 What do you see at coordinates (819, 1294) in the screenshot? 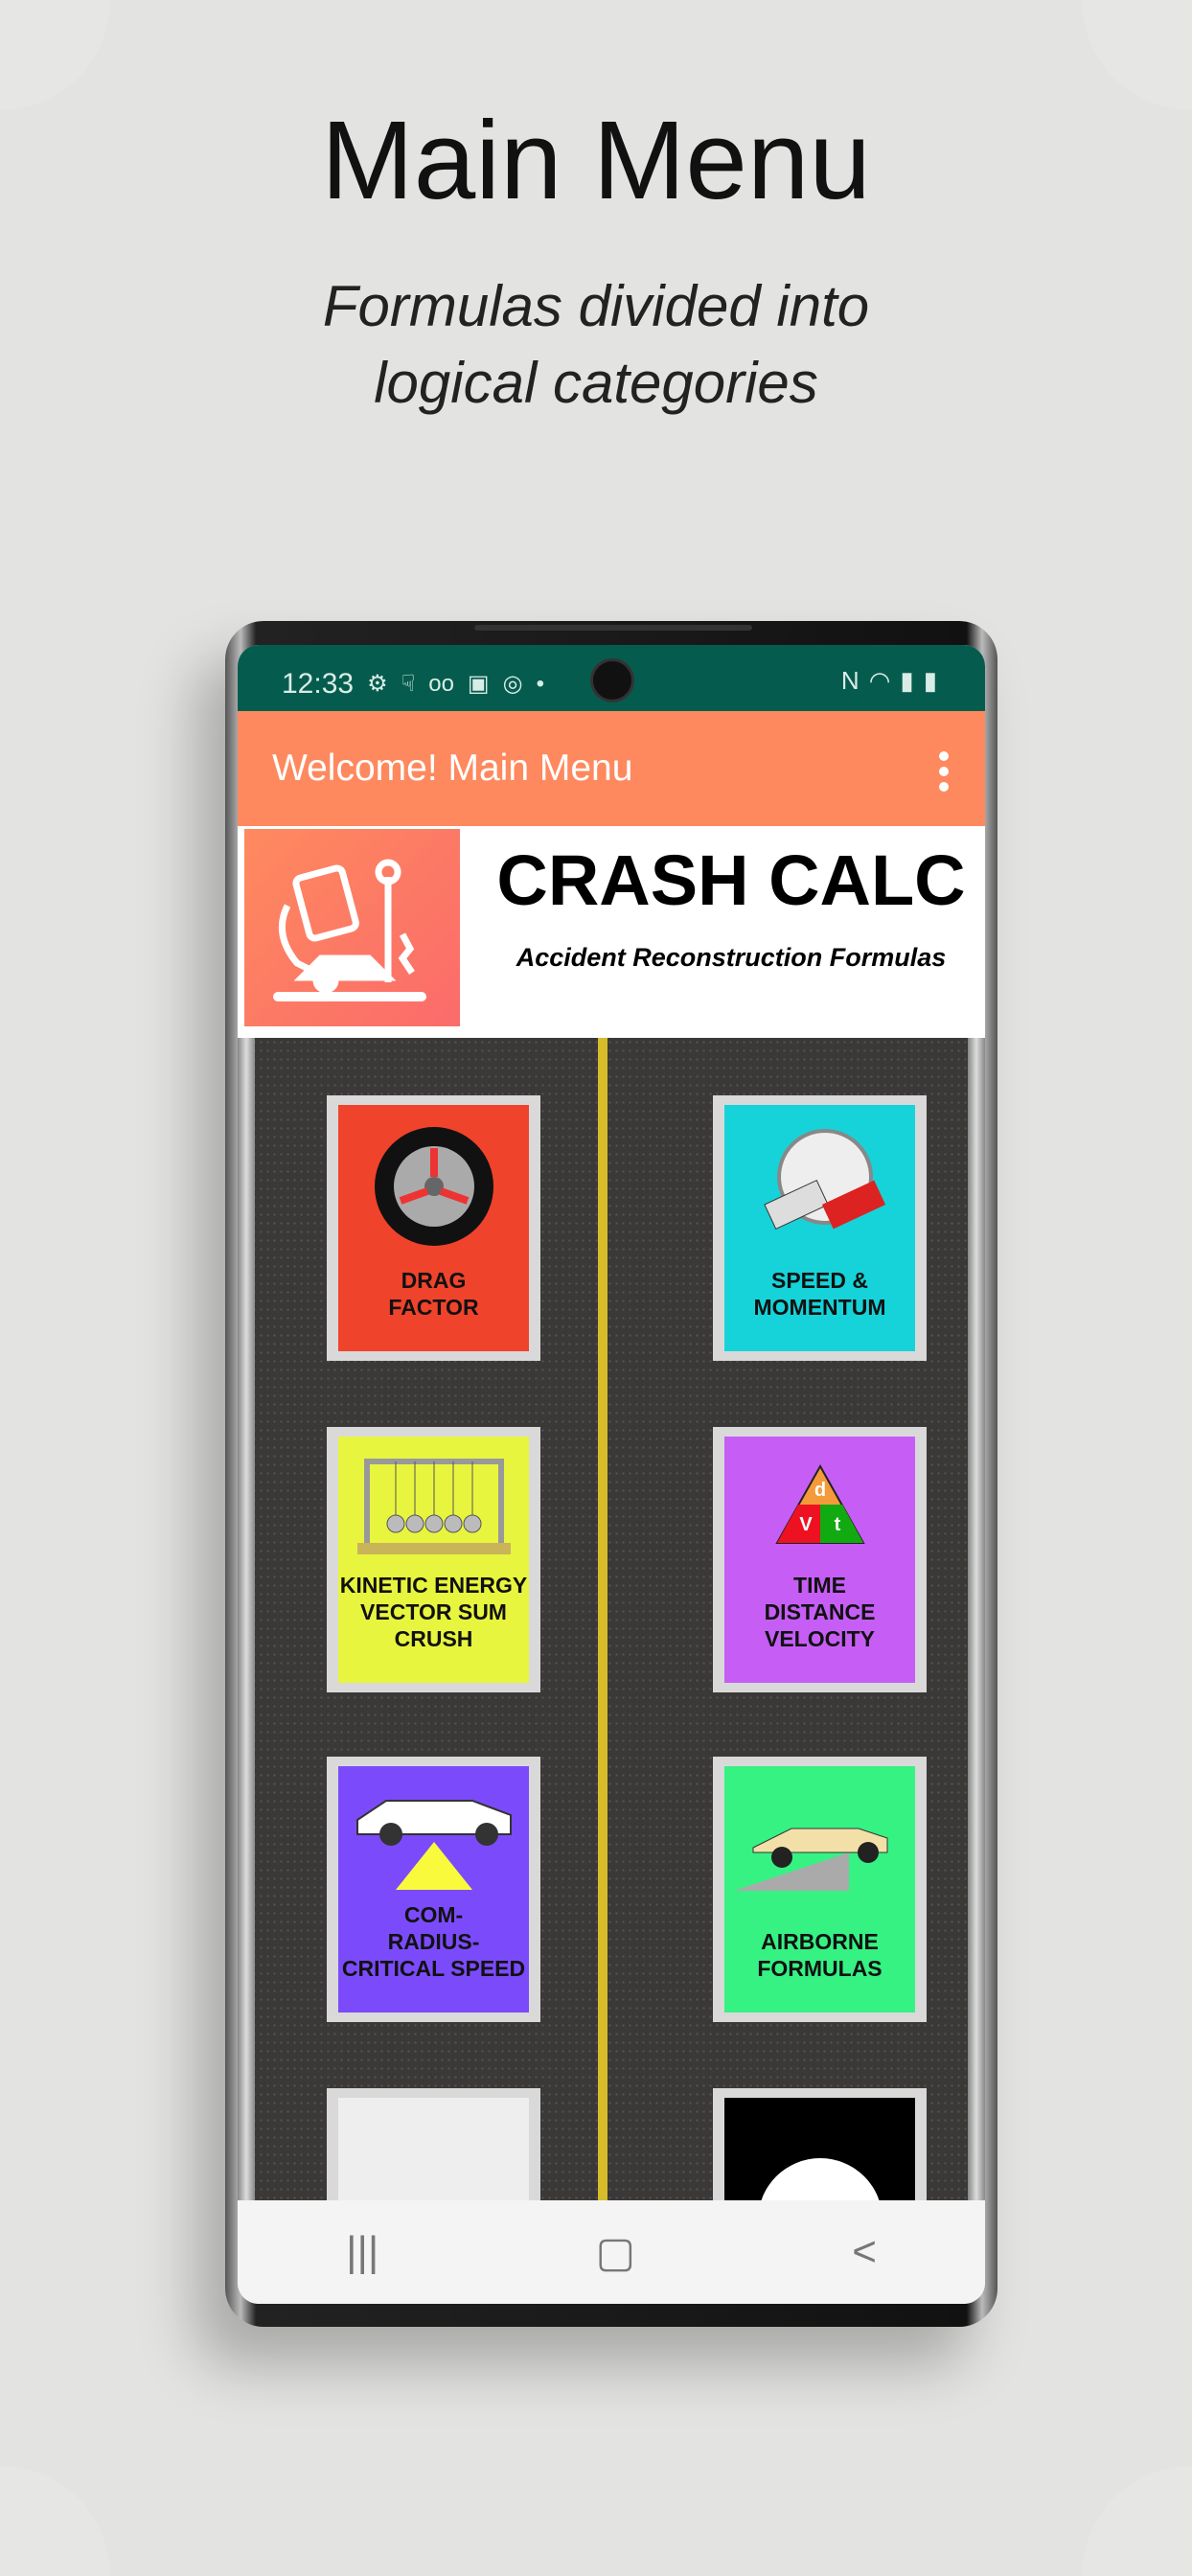
I see `tile-label: SPEED & MOMENTUM` at bounding box center [819, 1294].